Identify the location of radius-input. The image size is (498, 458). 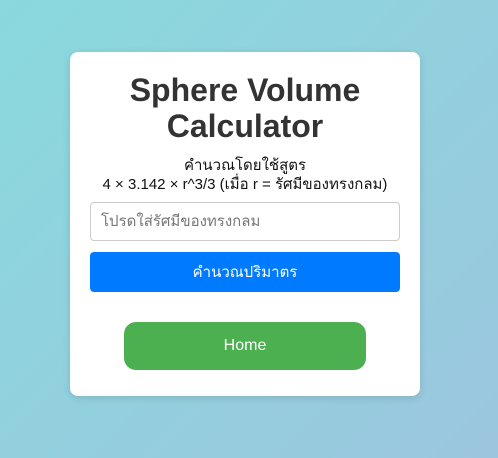
(245, 221).